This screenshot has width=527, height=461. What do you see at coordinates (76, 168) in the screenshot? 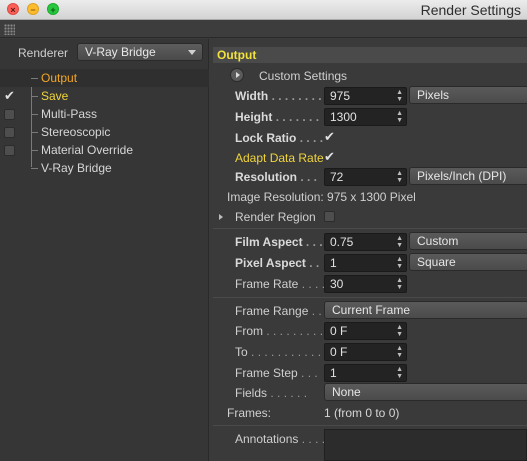
I see `tree-item-label: V-Ray Bridge` at bounding box center [76, 168].